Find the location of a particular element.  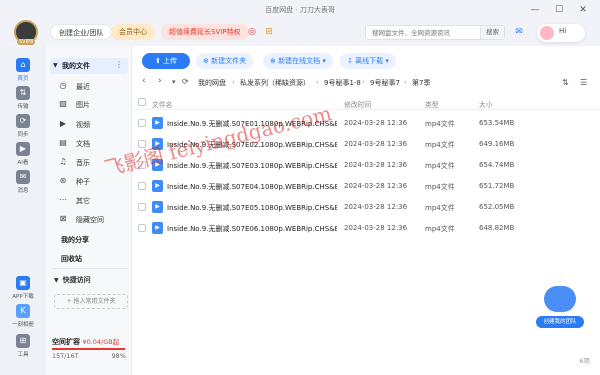

sidebar-item-other: ⋯ 其它 is located at coordinates (90, 200).